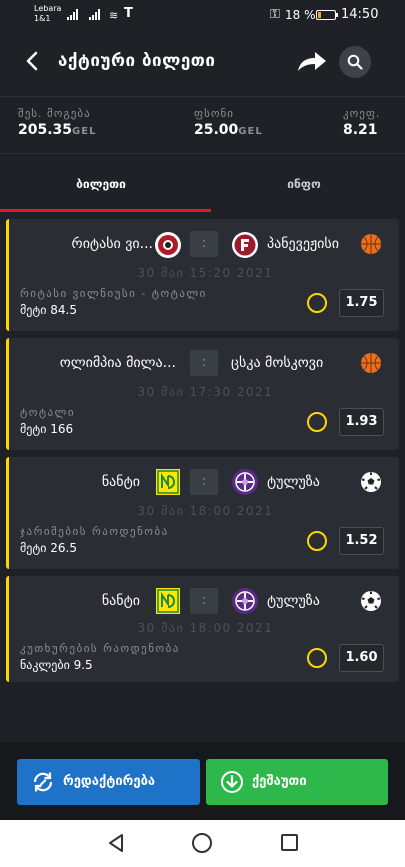 This screenshot has width=405, height=867. What do you see at coordinates (116, 843) in the screenshot?
I see `nav-back-icon` at bounding box center [116, 843].